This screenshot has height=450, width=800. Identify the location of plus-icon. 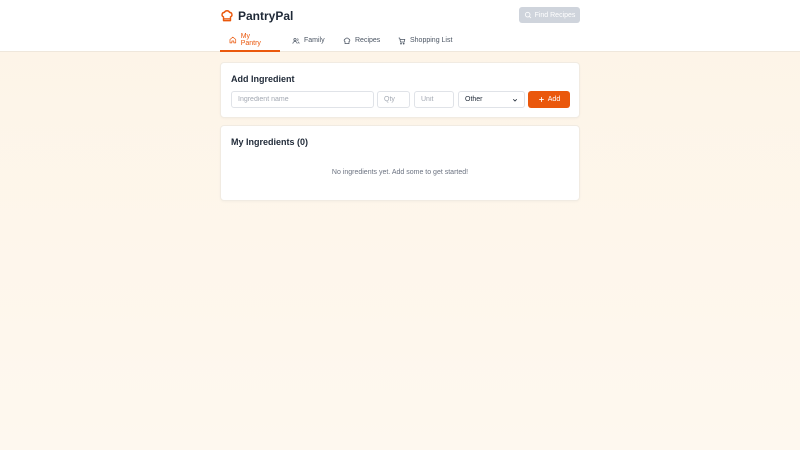
(541, 99).